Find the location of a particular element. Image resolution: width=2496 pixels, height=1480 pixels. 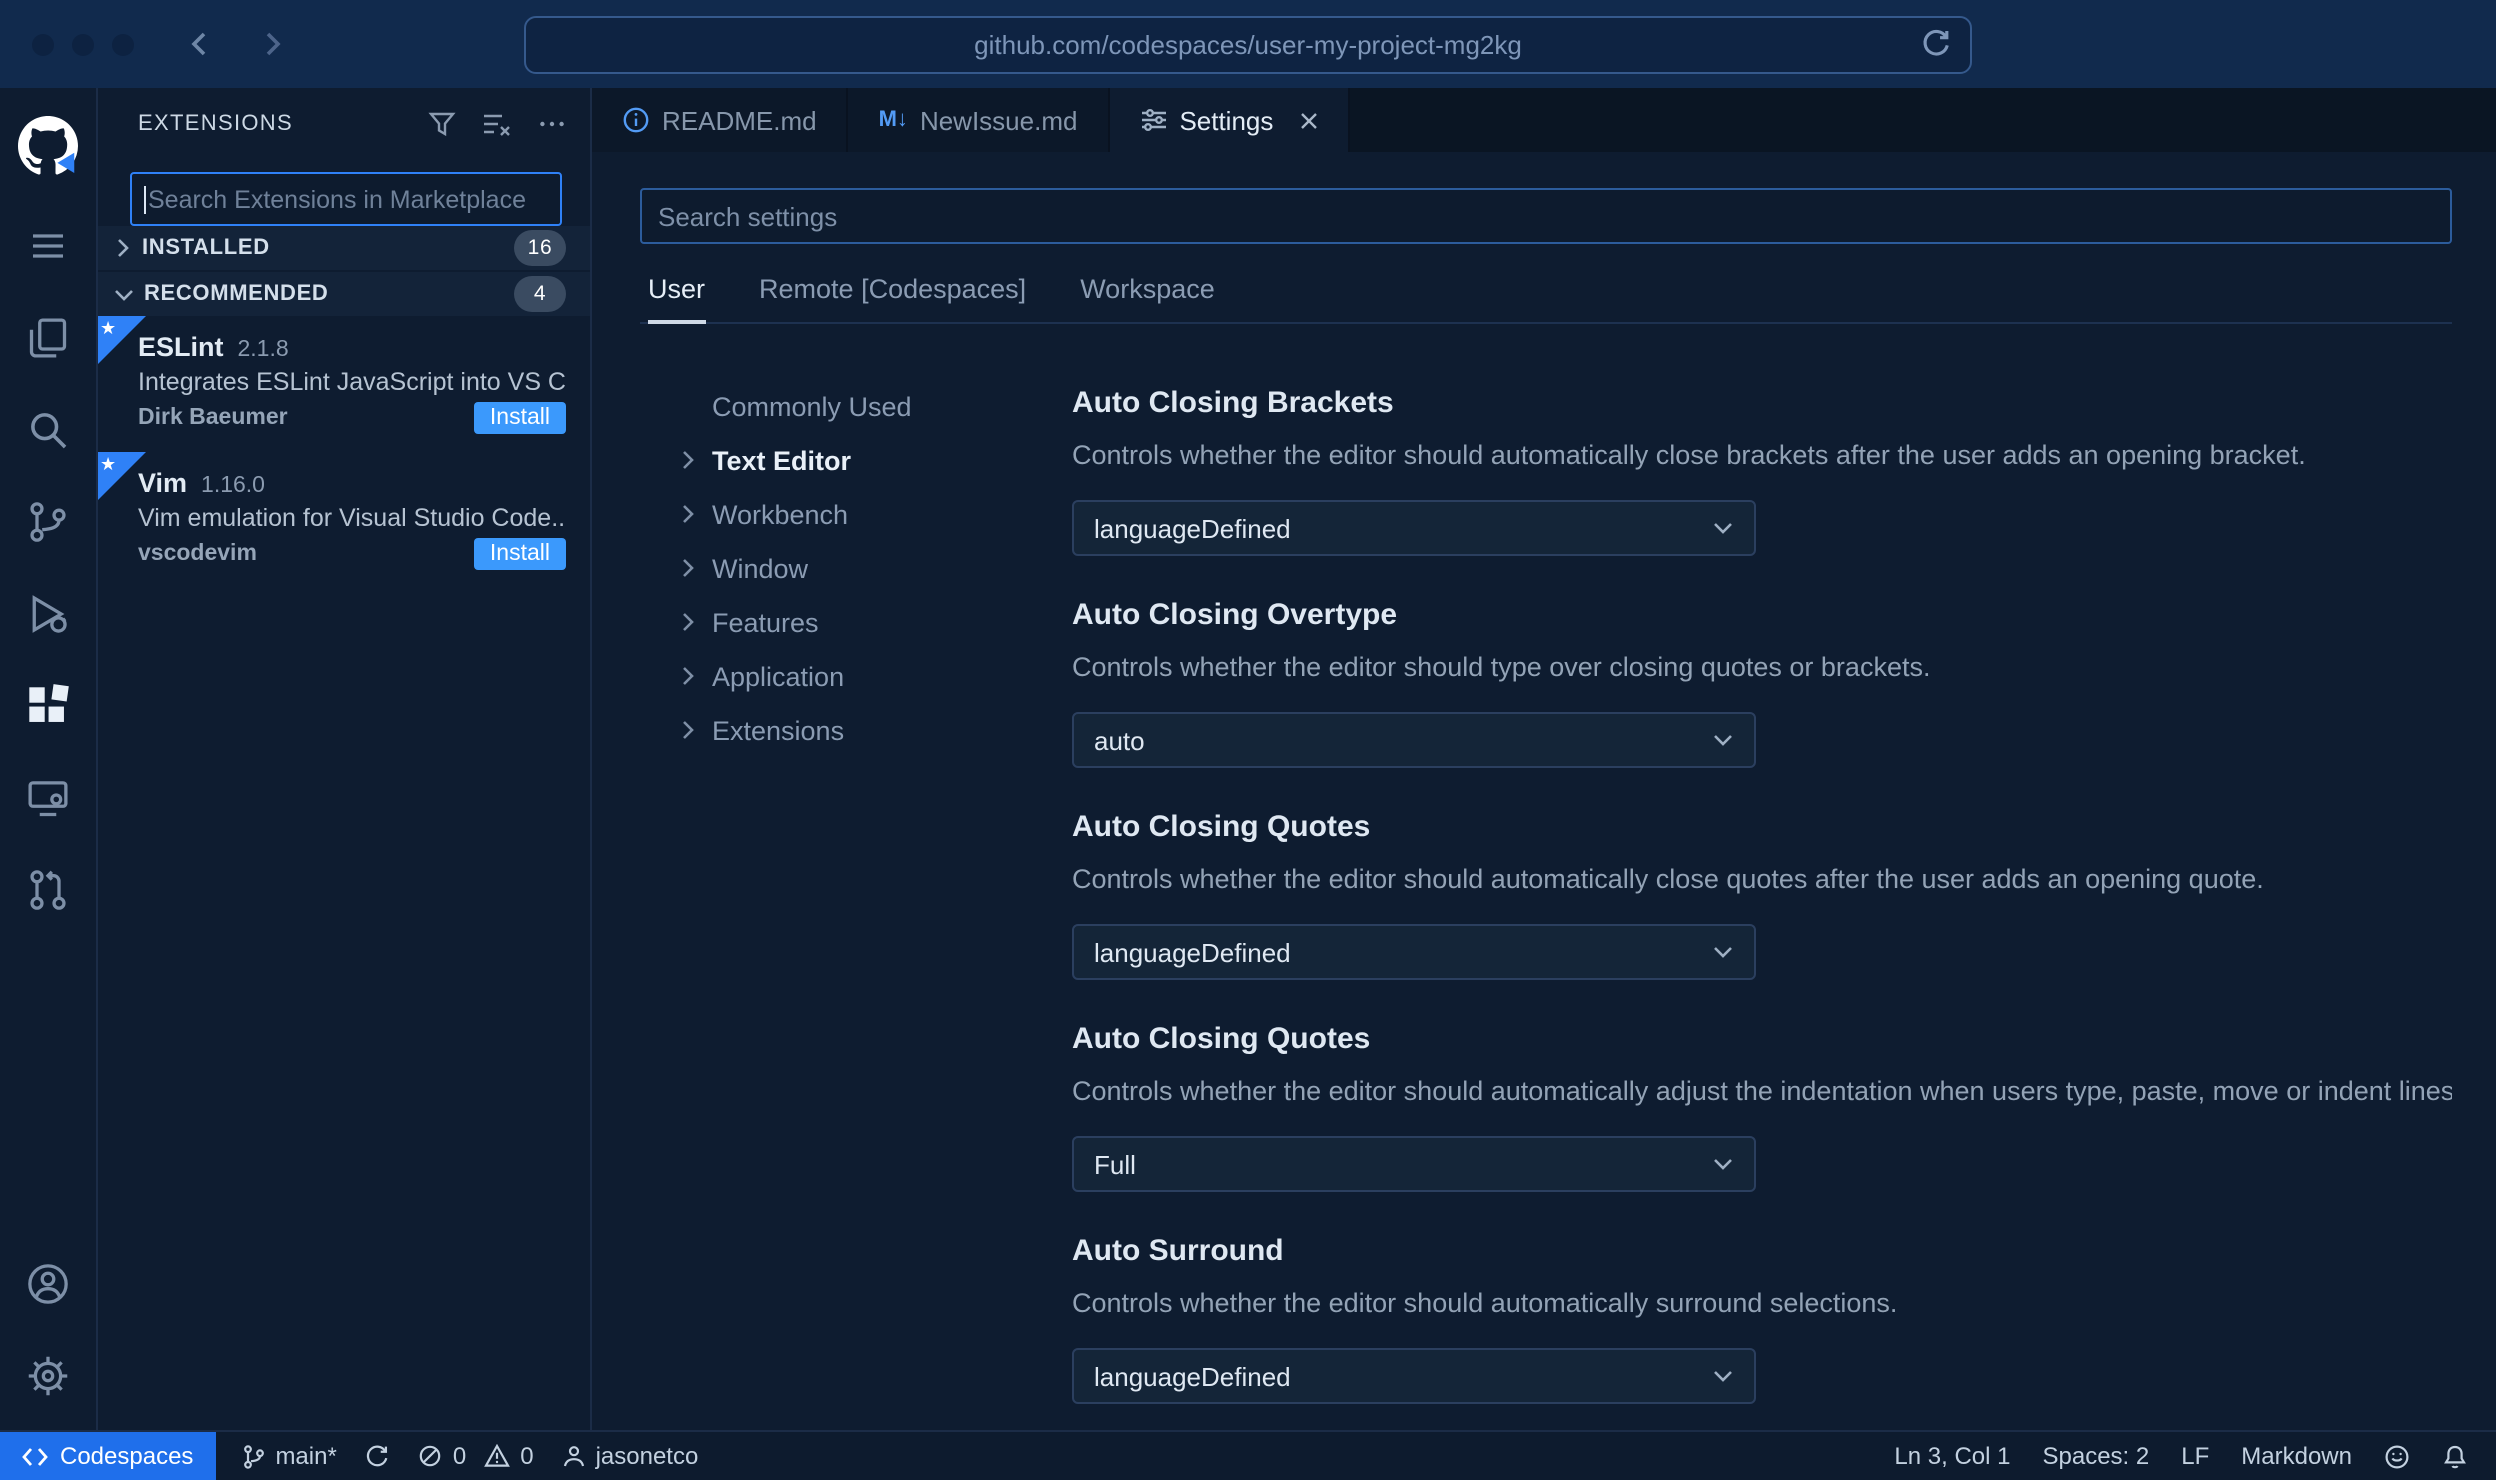

close-icon is located at coordinates (1308, 120).